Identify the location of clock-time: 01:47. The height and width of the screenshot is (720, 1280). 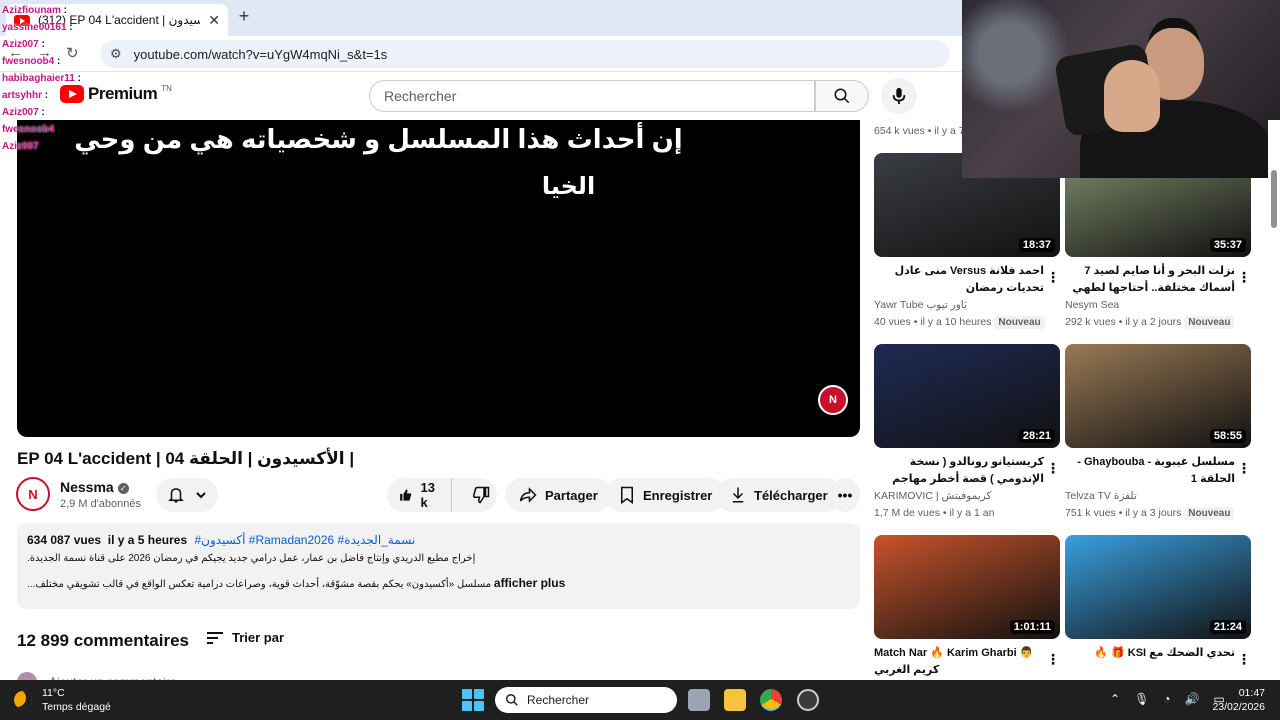
(1251, 693).